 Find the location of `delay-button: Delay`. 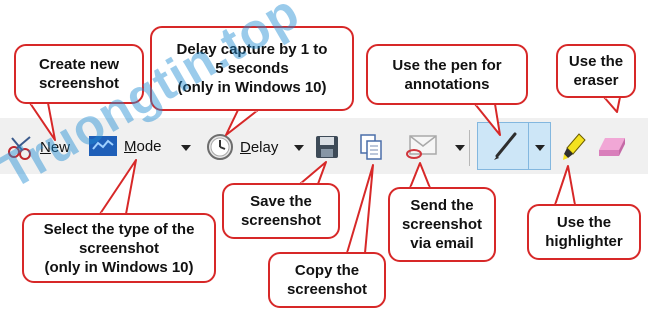

delay-button: Delay is located at coordinates (242, 147).